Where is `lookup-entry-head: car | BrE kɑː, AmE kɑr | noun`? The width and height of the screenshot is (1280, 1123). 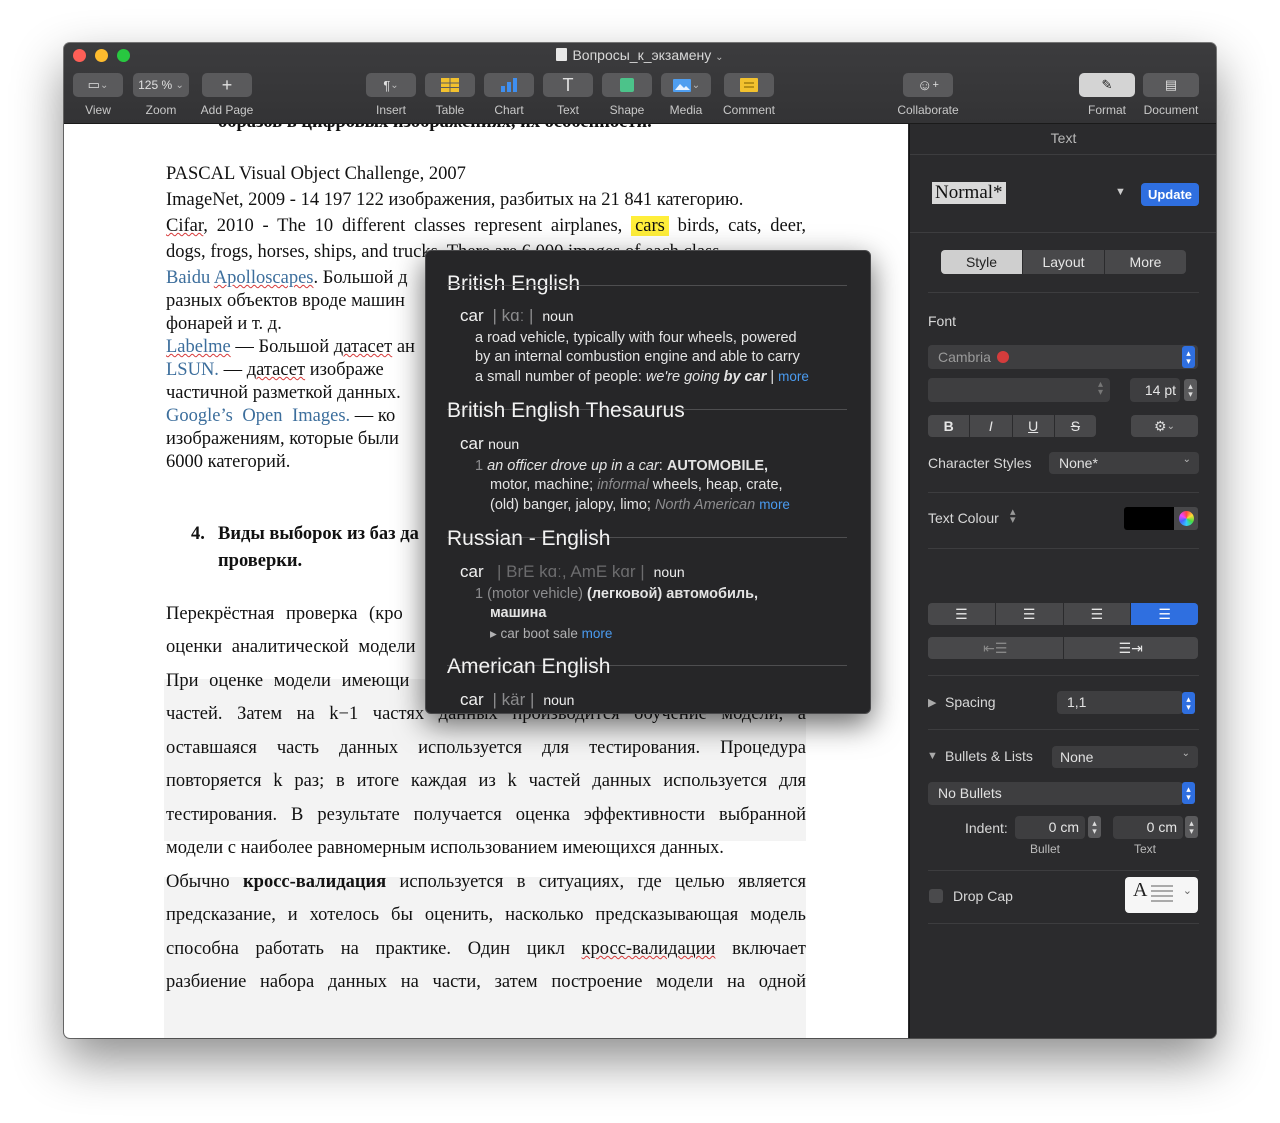 lookup-entry-head: car | BrE kɑː, AmE kɑr | noun is located at coordinates (572, 571).